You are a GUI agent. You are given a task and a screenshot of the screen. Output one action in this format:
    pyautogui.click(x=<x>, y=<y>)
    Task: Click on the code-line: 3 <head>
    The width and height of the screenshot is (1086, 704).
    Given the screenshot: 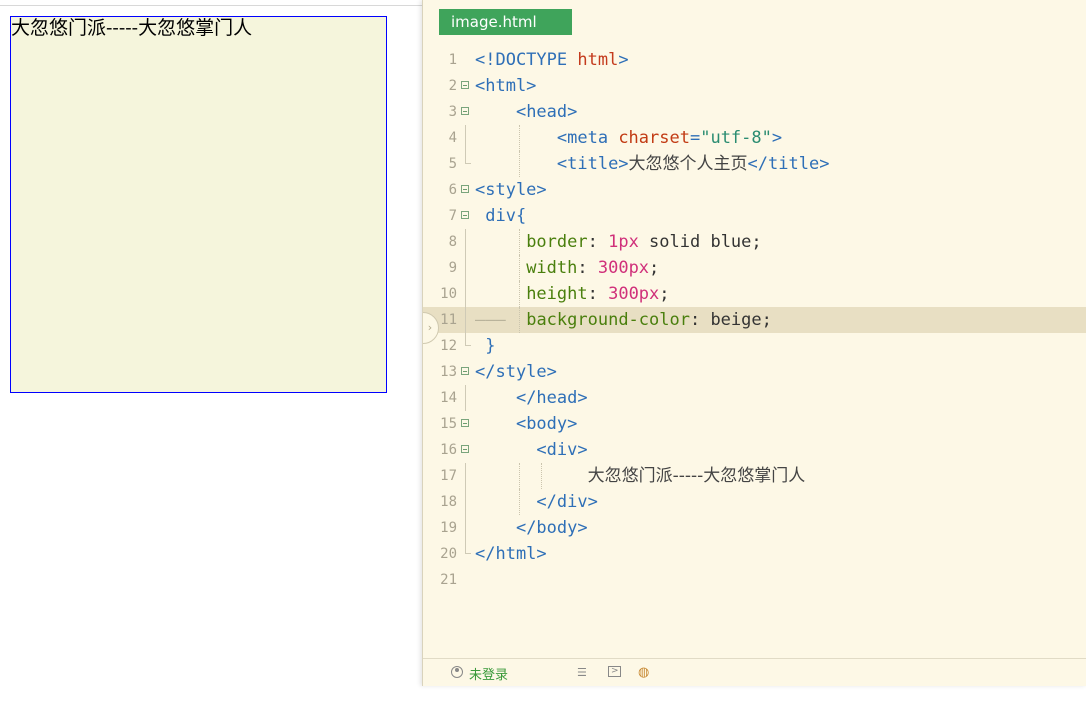 What is the action you would take?
    pyautogui.click(x=754, y=112)
    